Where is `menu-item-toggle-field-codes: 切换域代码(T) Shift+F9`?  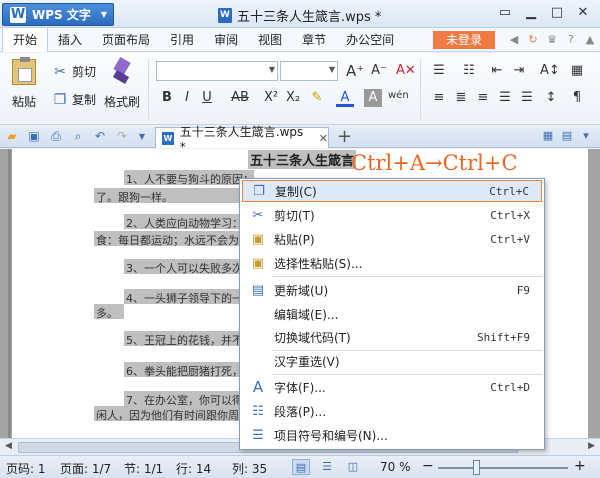
menu-item-toggle-field-codes: 切换域代码(T) Shift+F9 is located at coordinates (392, 337).